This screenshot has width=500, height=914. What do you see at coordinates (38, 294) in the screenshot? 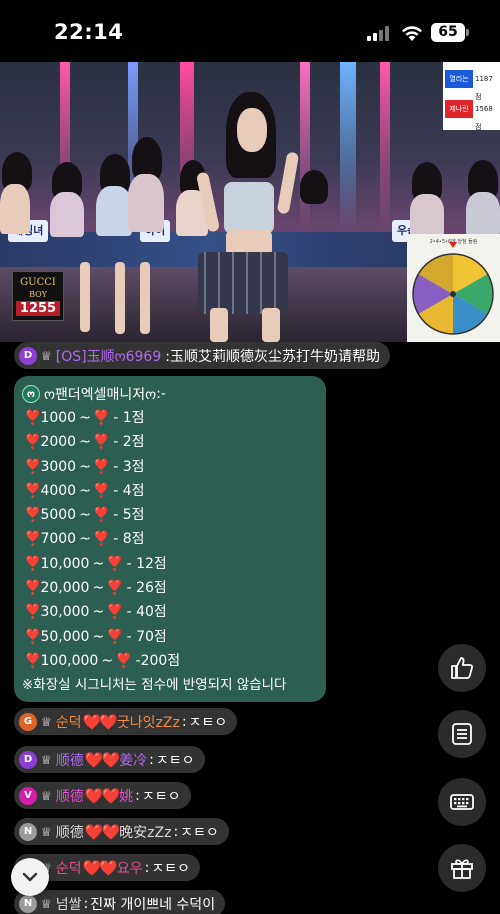
I see `gift-sub: BOY` at bounding box center [38, 294].